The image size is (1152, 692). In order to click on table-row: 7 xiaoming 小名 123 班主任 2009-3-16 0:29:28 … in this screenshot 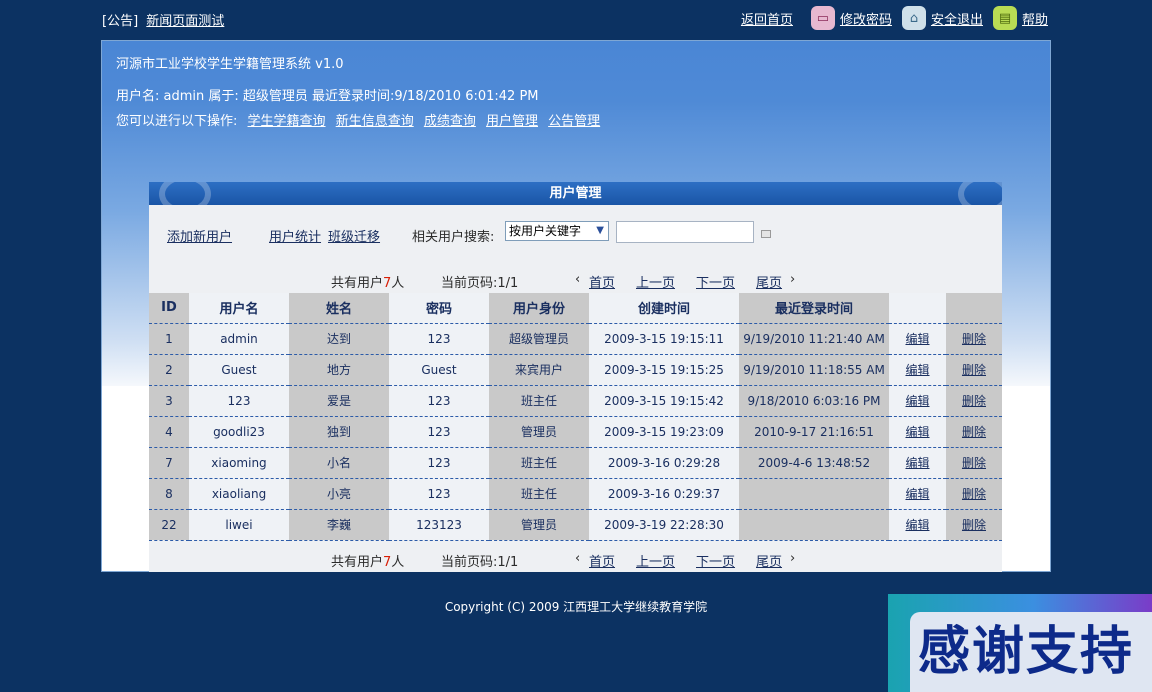, I will do `click(575, 462)`.